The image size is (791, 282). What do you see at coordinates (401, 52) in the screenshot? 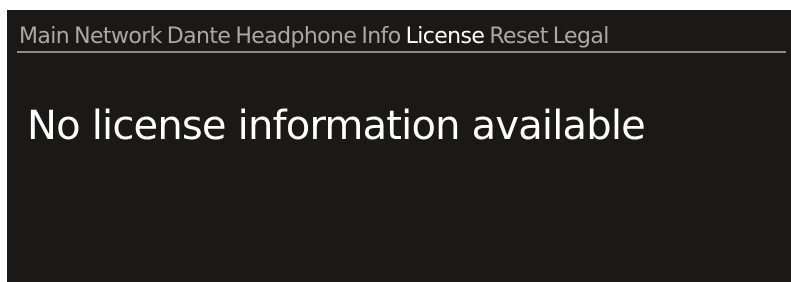
I see `tab-divider` at bounding box center [401, 52].